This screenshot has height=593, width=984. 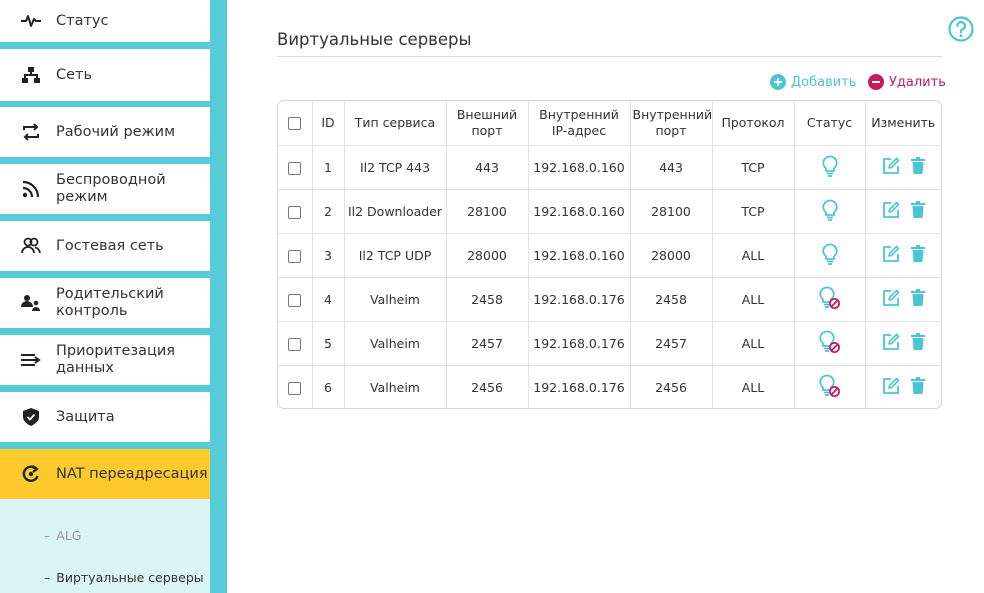 What do you see at coordinates (31, 246) in the screenshot?
I see `guests-icon` at bounding box center [31, 246].